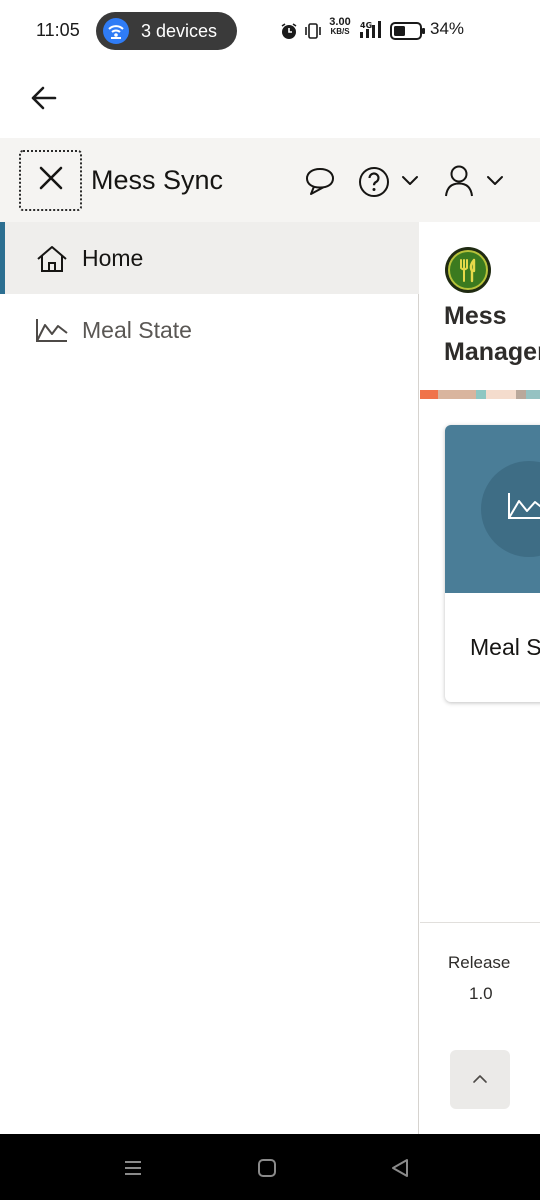  I want to click on sidebar-item-home: Home, so click(209, 258).